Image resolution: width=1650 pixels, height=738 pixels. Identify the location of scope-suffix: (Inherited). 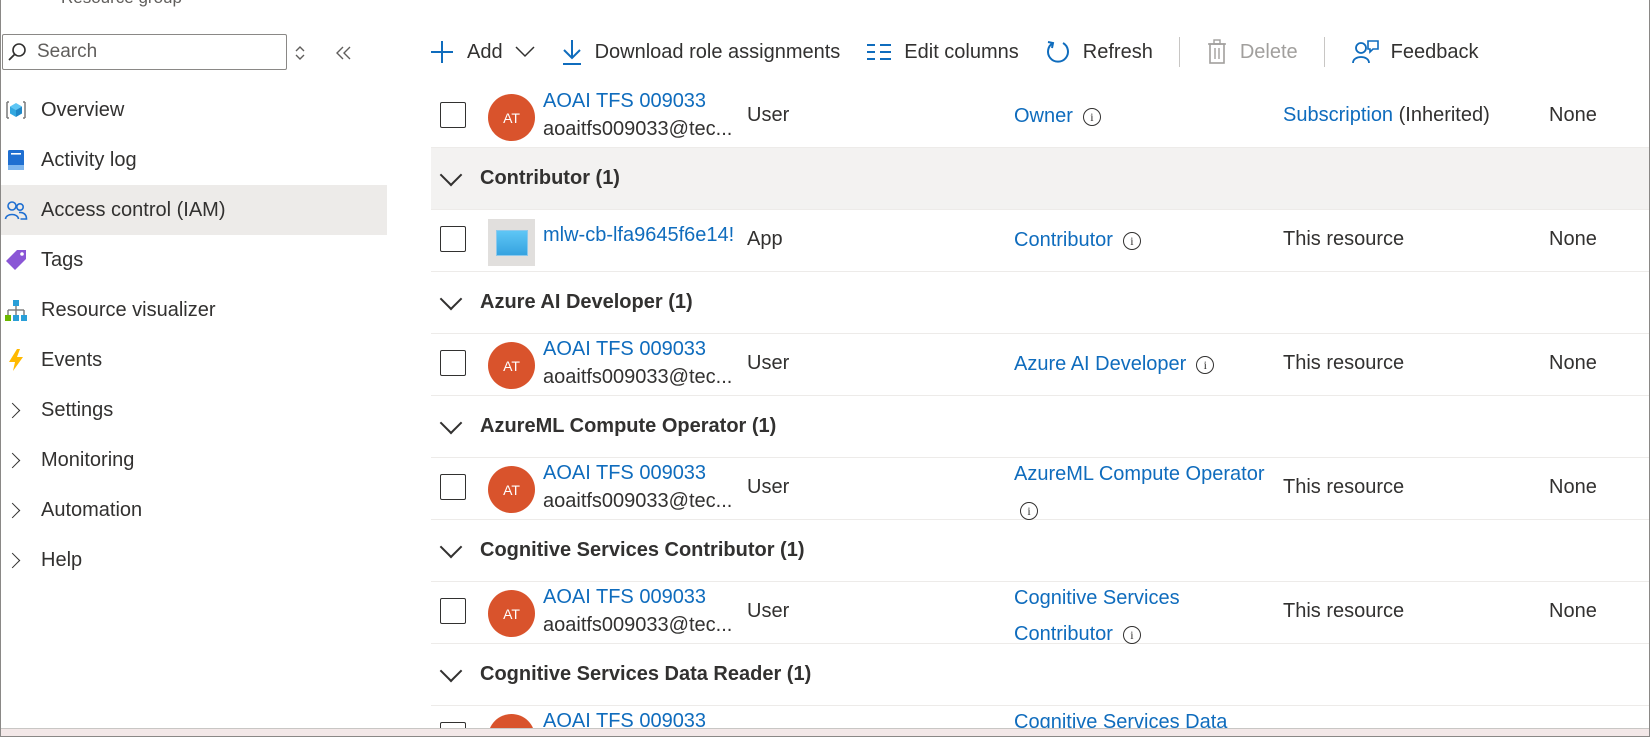
(1441, 115).